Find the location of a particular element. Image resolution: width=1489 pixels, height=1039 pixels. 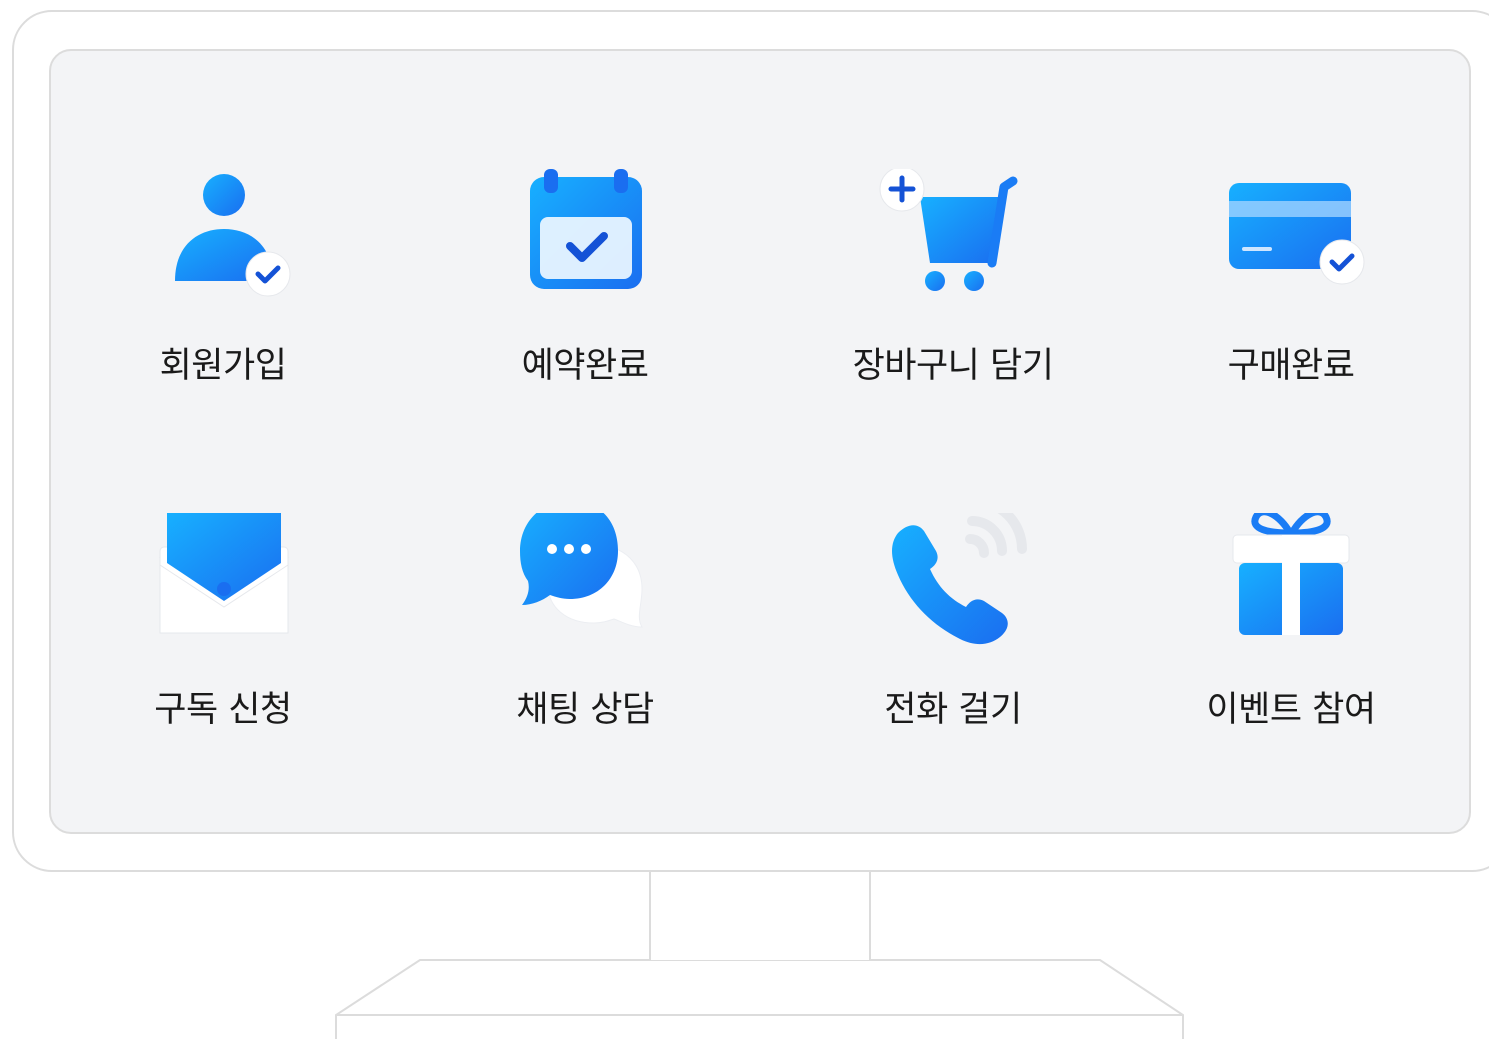

cart-add-icon is located at coordinates (948, 230).